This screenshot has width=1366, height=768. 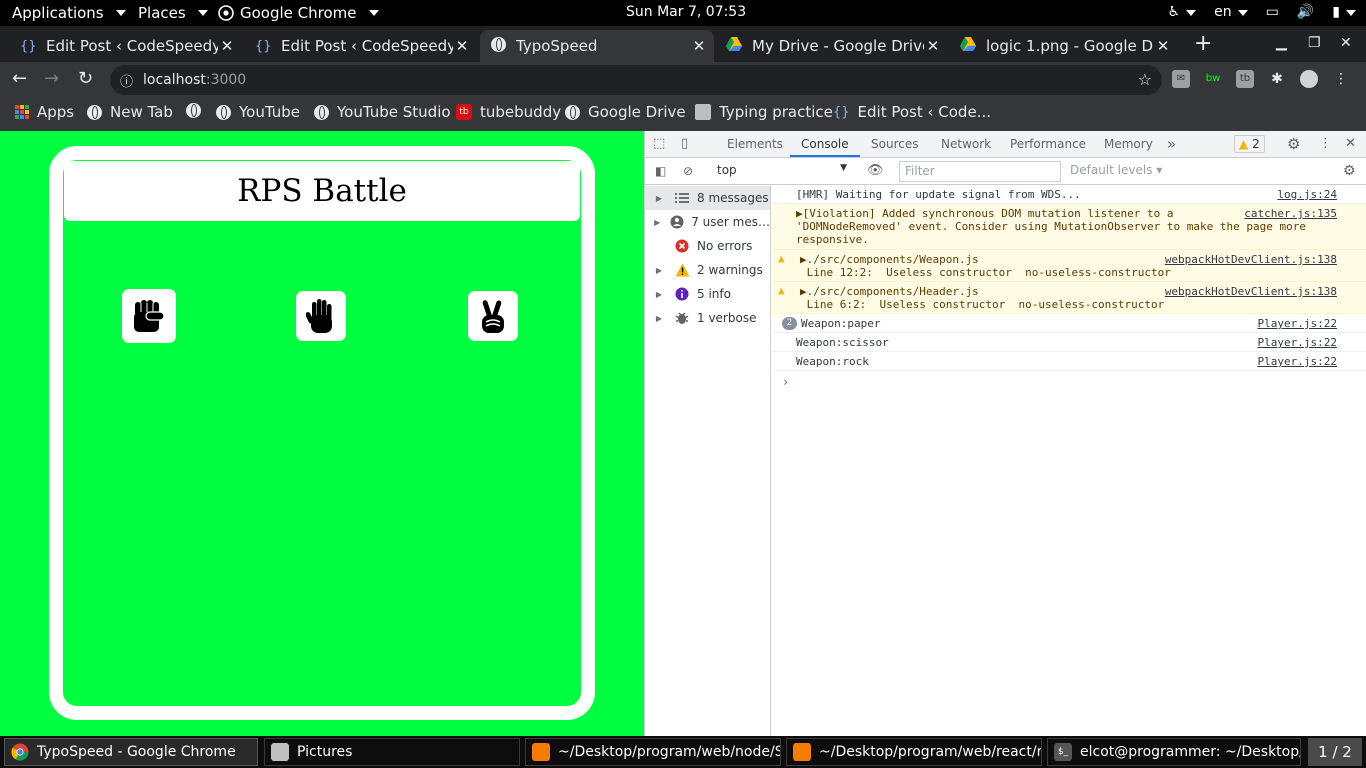 I want to click on sublime-icon, so click(x=541, y=752).